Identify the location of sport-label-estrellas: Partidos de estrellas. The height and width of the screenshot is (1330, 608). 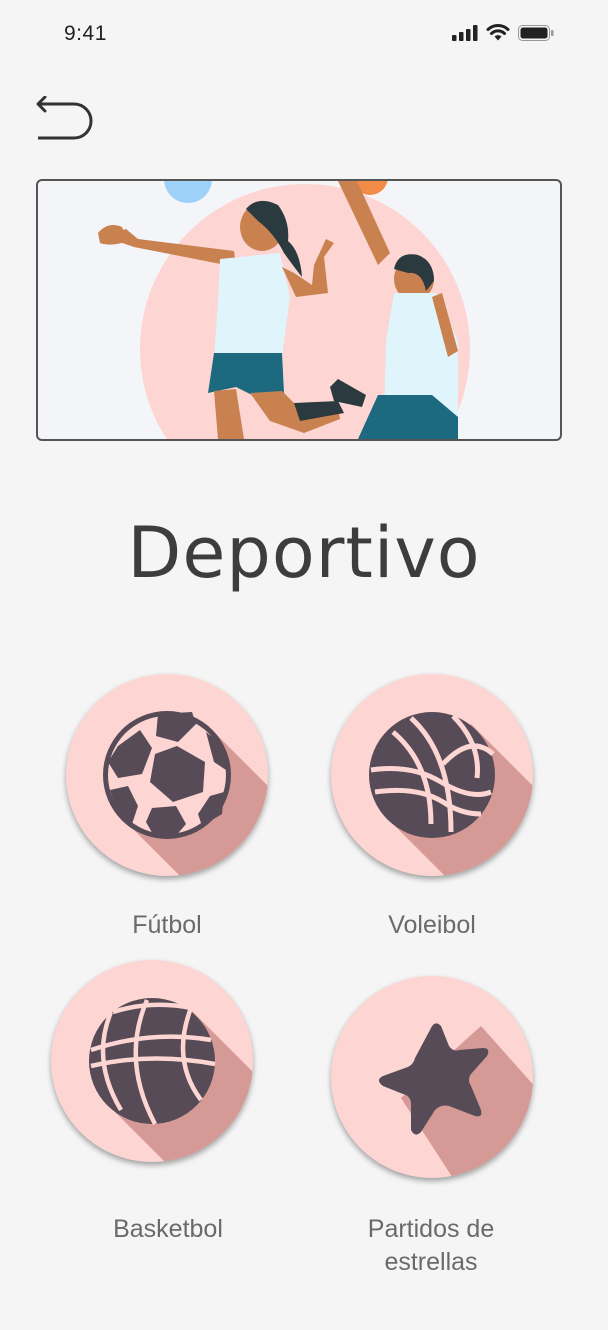
(431, 1246).